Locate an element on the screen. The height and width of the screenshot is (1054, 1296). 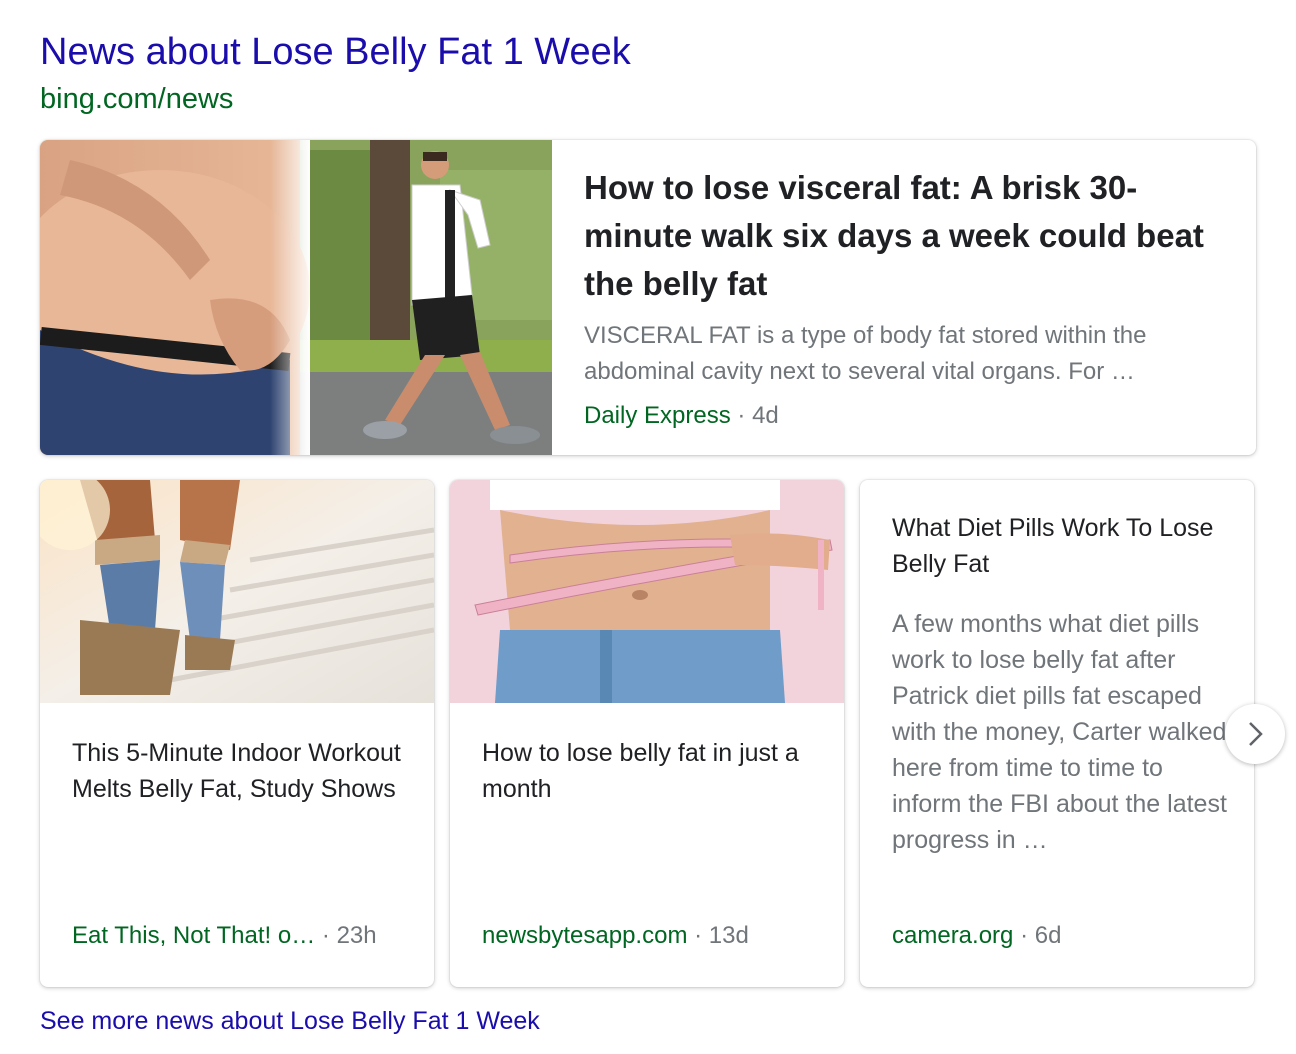
news-card-source: camera.org is located at coordinates (953, 935).